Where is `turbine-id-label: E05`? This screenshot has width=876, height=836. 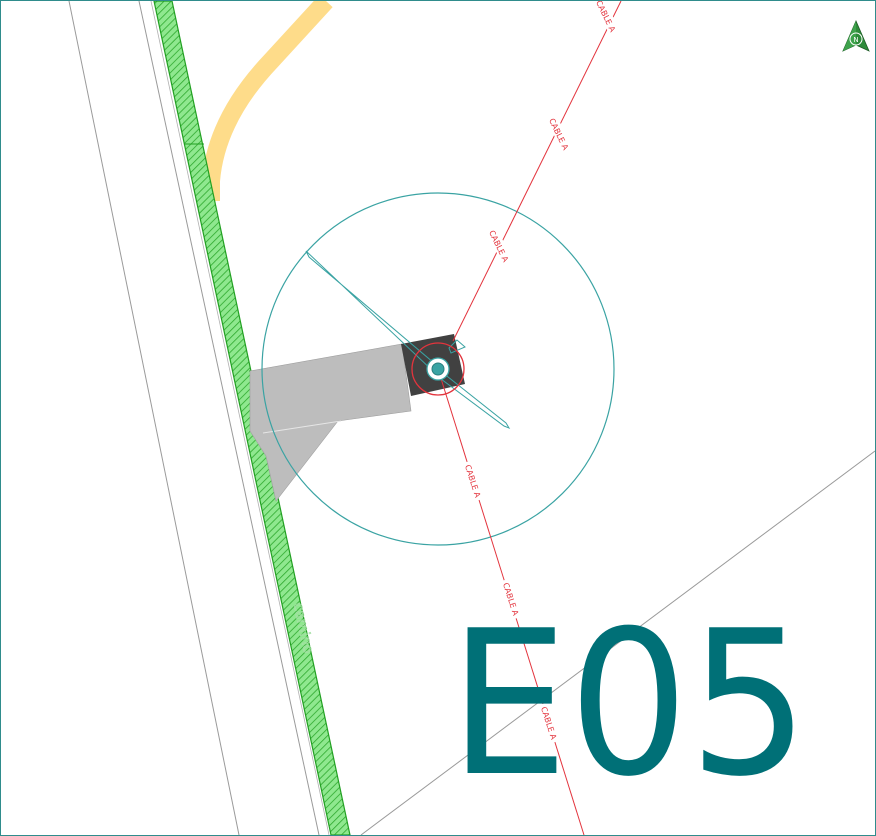
turbine-id-label: E05 is located at coordinates (629, 704).